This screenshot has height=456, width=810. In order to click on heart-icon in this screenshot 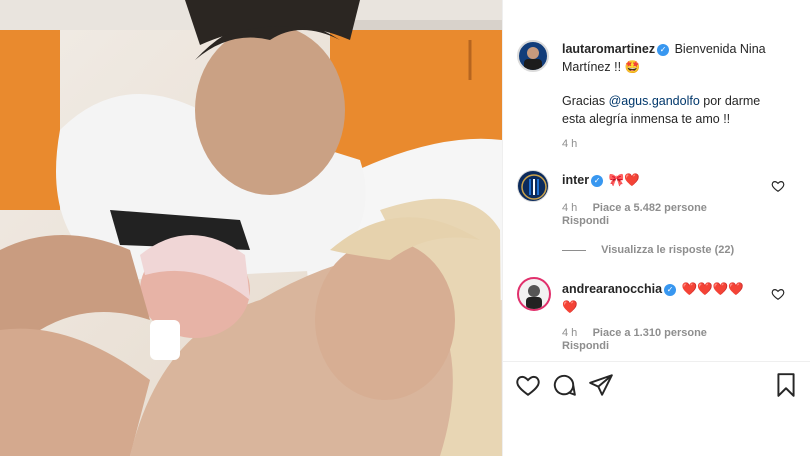, I will do `click(528, 385)`.